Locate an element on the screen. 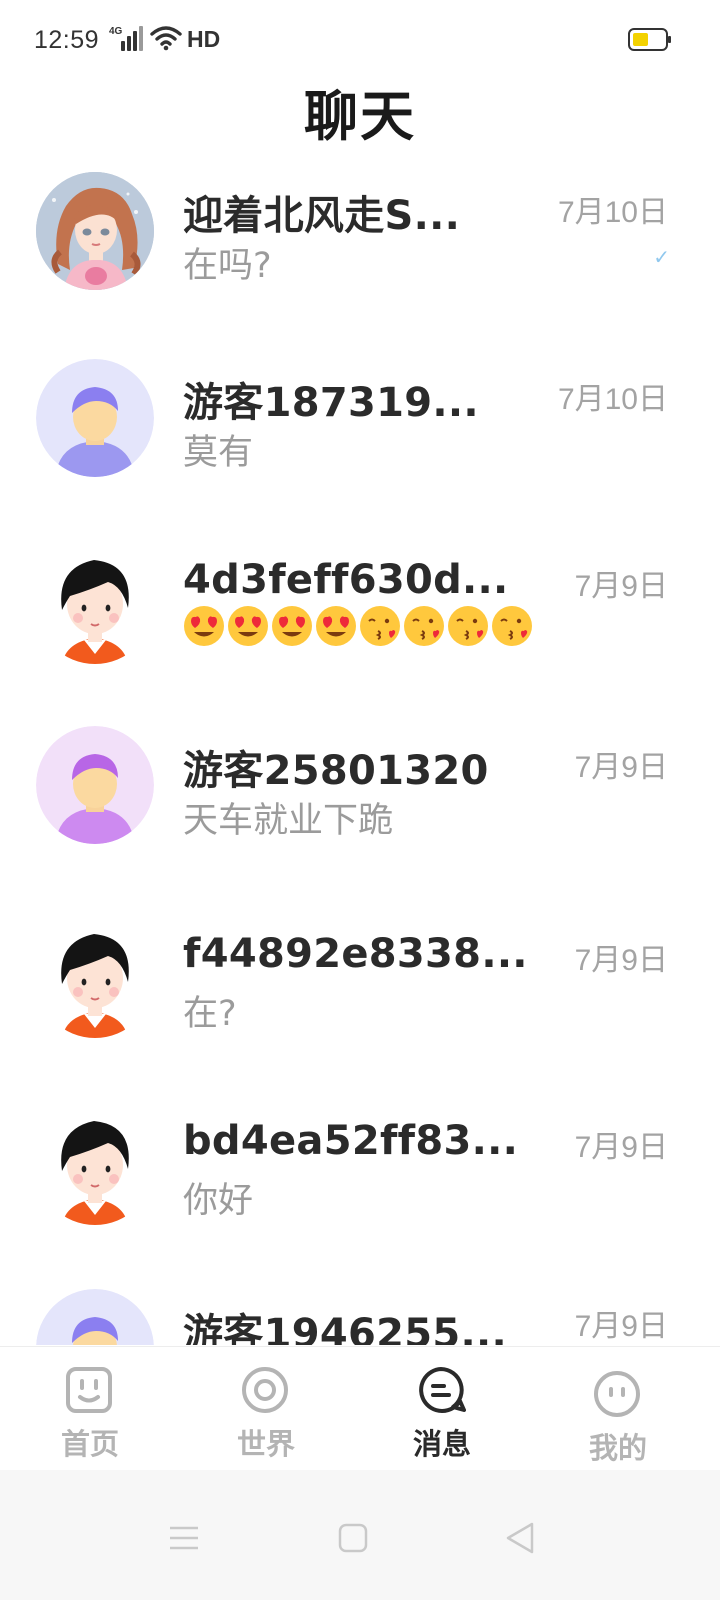  bottom-navigation: 首页 世界 消息 我的 is located at coordinates (360, 1408).